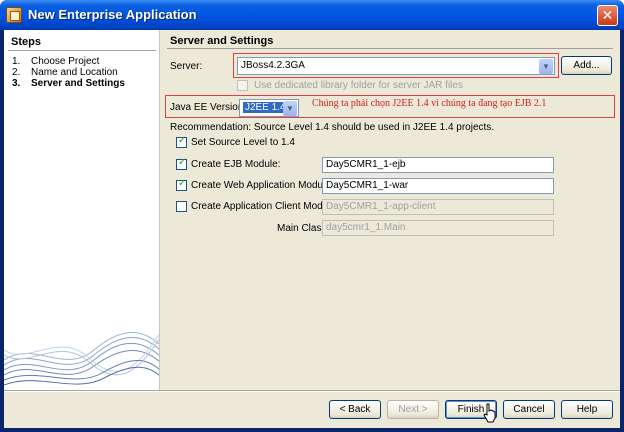 Image resolution: width=624 pixels, height=432 pixels. What do you see at coordinates (26, 42) in the screenshot?
I see `steps-heading: Steps` at bounding box center [26, 42].